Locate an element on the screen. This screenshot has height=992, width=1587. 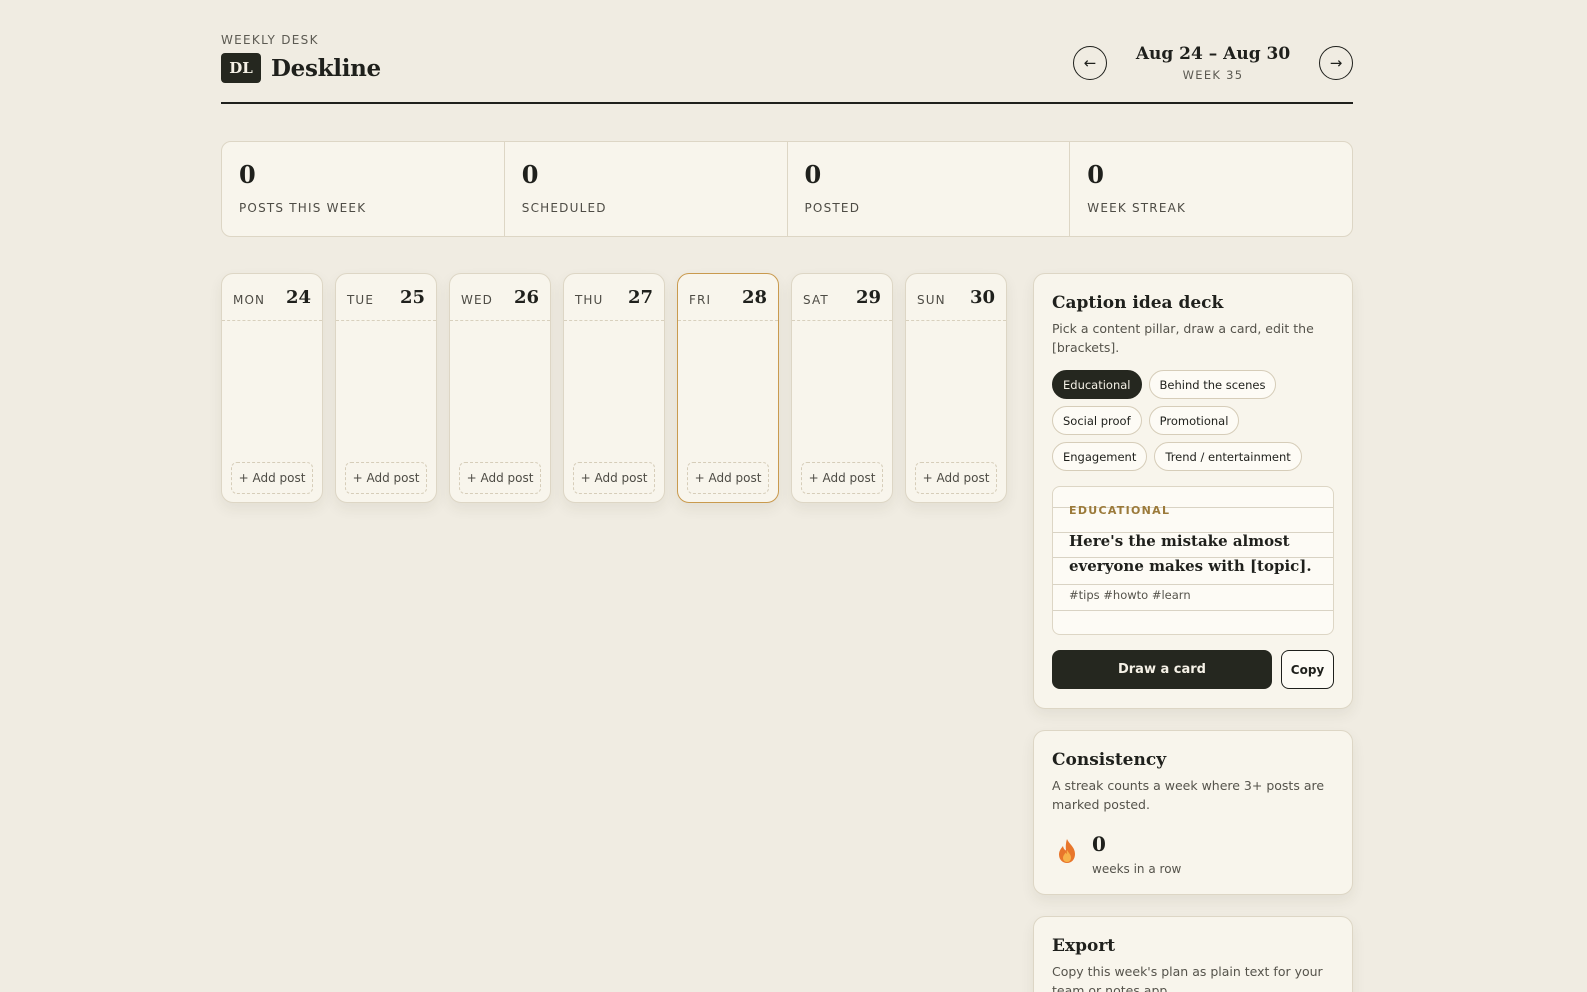
streak-row: 0 weeks in a row is located at coordinates (1193, 854).